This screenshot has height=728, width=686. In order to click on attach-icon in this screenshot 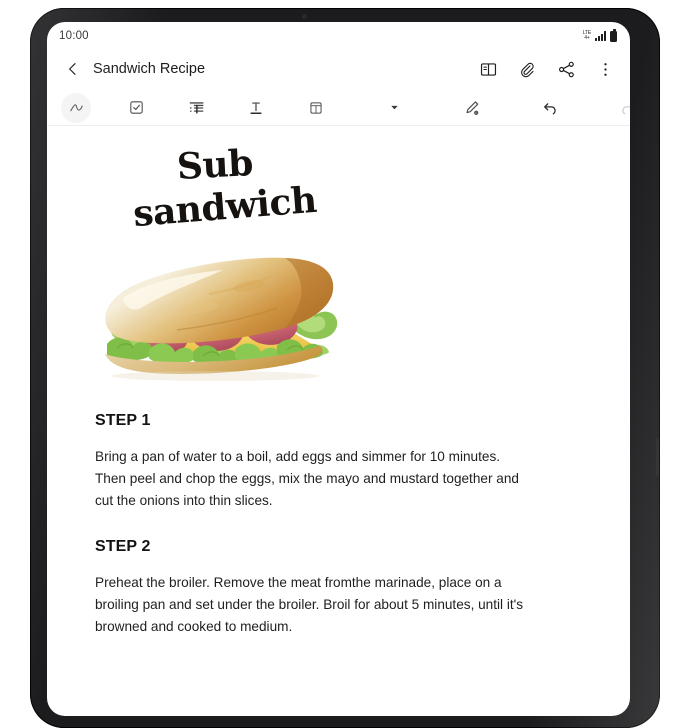, I will do `click(527, 69)`.